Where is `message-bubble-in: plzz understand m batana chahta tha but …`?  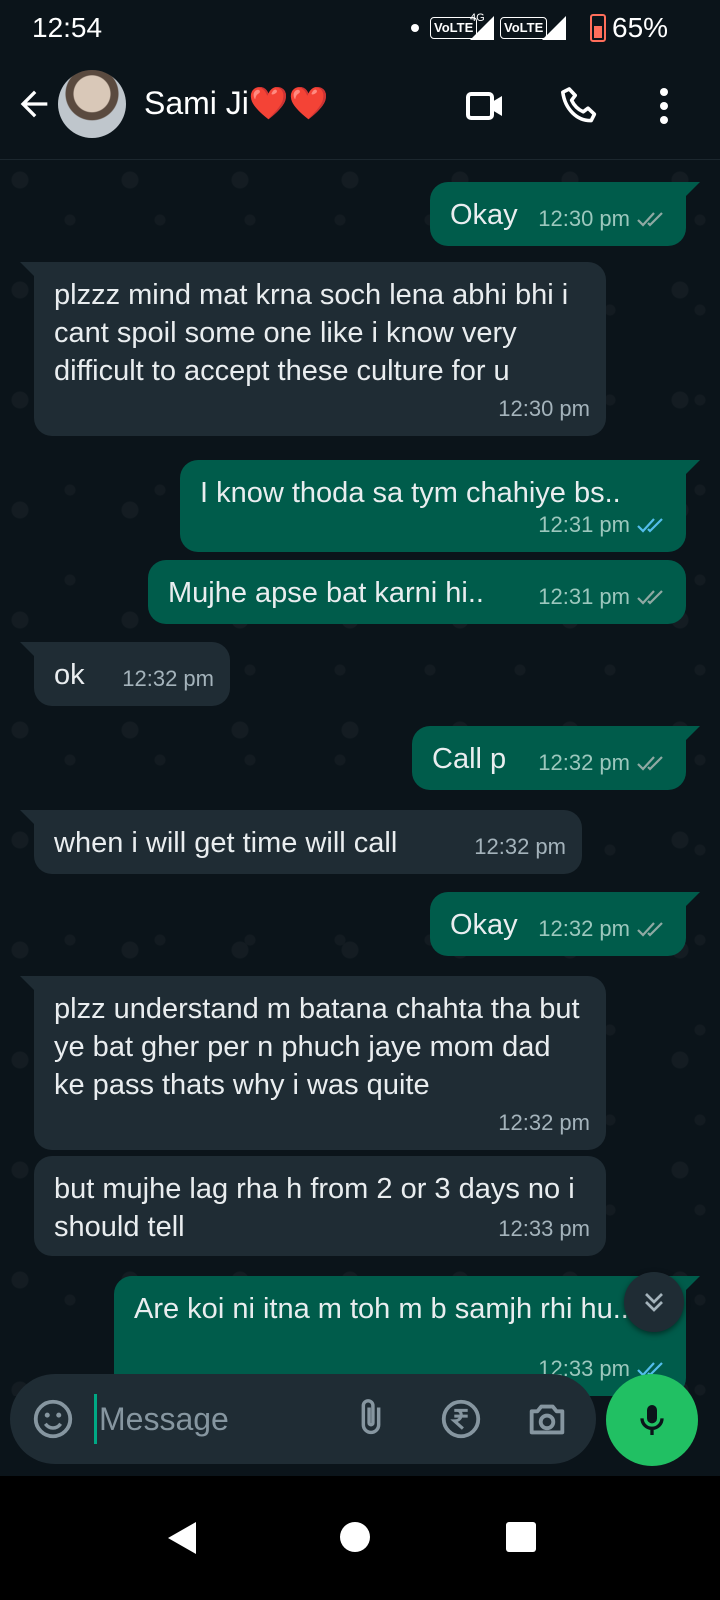
message-bubble-in: plzz understand m batana chahta tha but … is located at coordinates (313, 1063).